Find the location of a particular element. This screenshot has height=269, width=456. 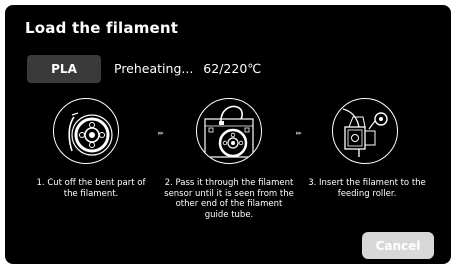

material-label: PLA is located at coordinates (64, 69).